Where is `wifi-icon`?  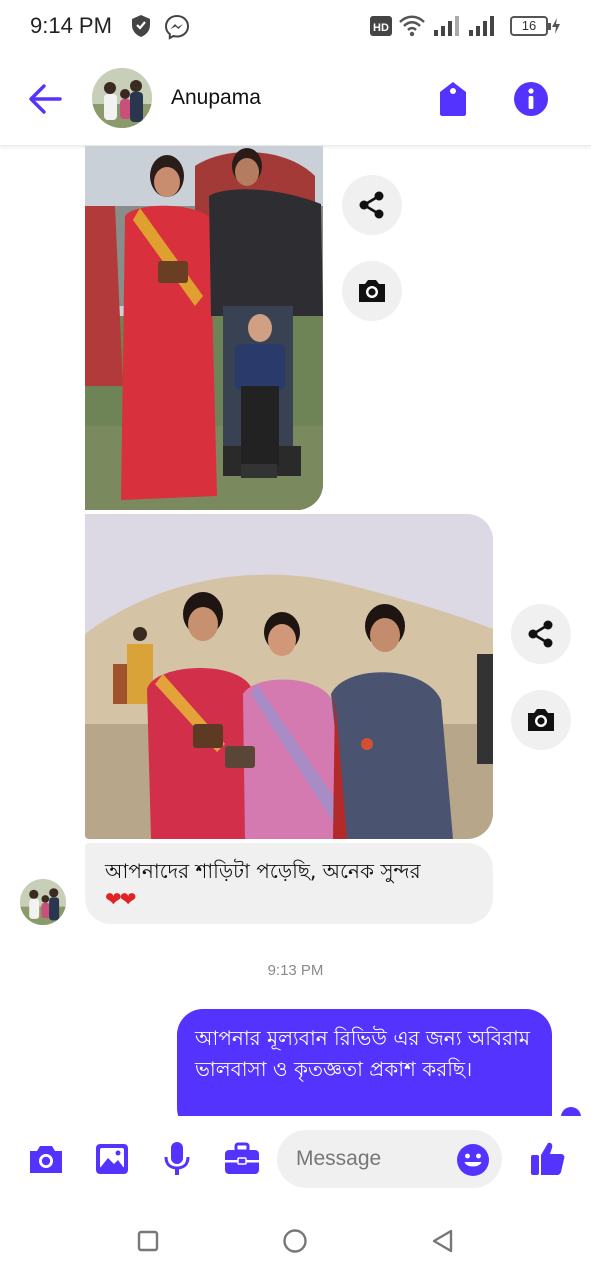
wifi-icon is located at coordinates (412, 26).